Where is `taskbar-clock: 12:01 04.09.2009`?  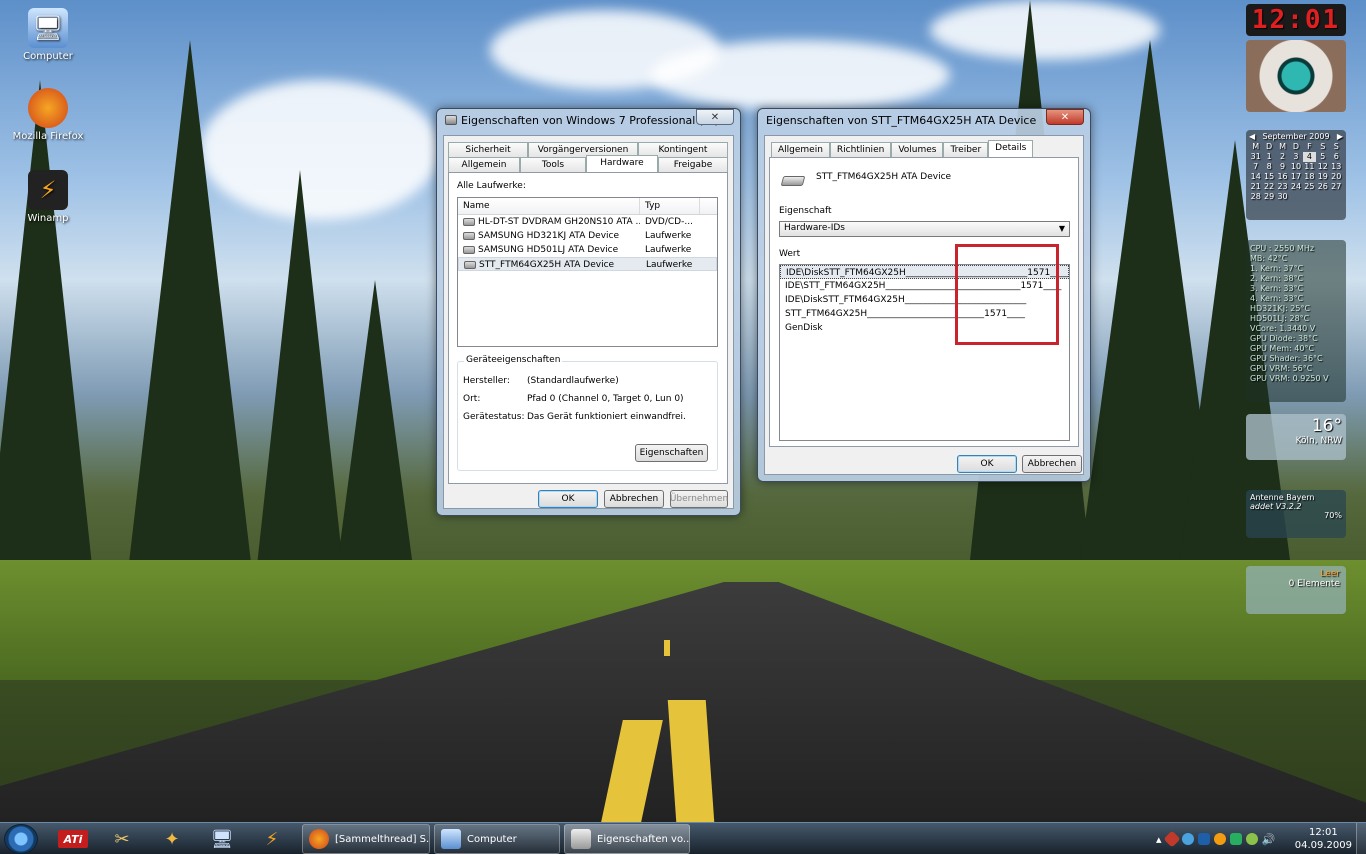 taskbar-clock: 12:01 04.09.2009 is located at coordinates (1323, 839).